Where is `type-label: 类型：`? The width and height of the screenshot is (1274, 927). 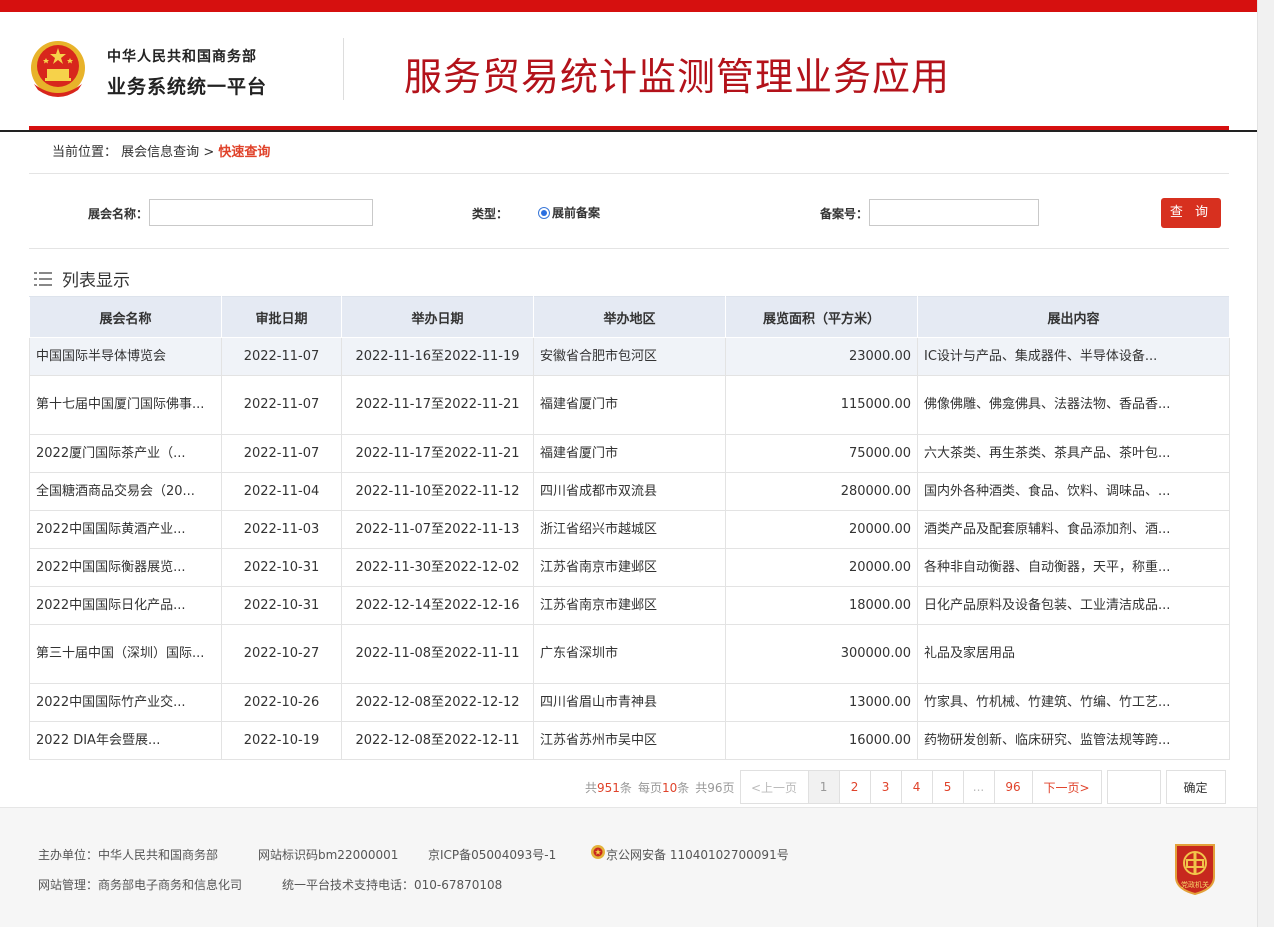 type-label: 类型： is located at coordinates (490, 214).